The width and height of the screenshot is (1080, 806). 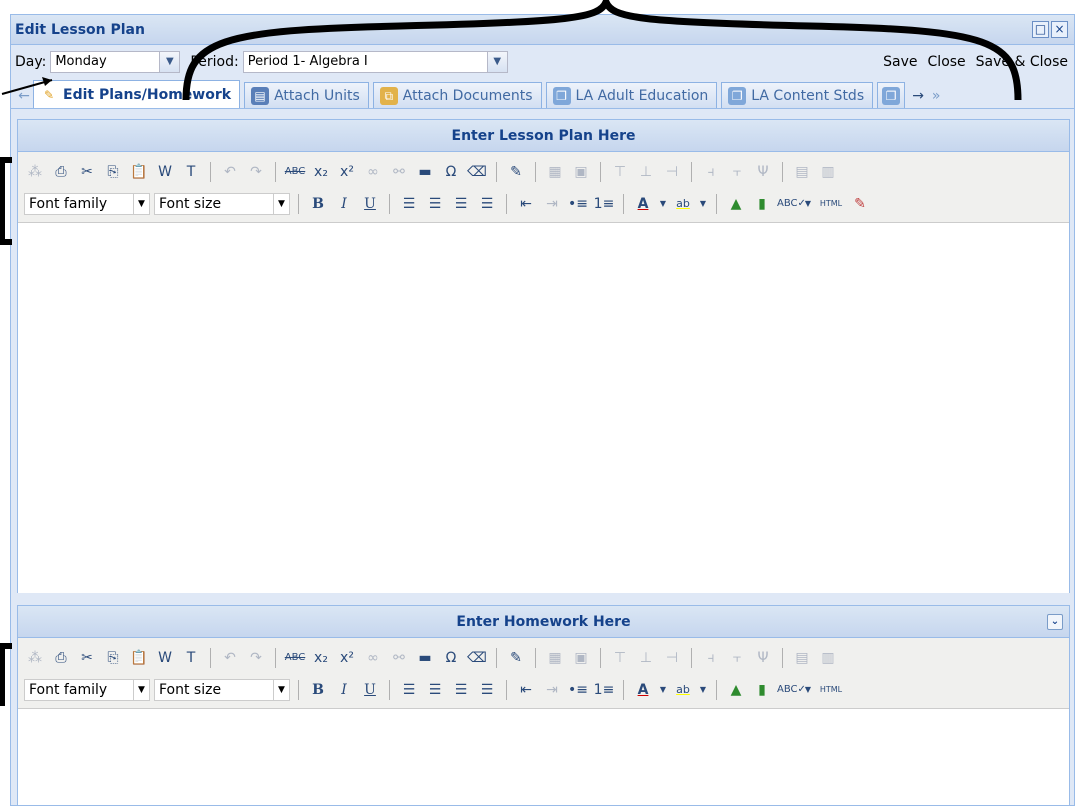 What do you see at coordinates (1040, 29) in the screenshot?
I see `restore-button: □` at bounding box center [1040, 29].